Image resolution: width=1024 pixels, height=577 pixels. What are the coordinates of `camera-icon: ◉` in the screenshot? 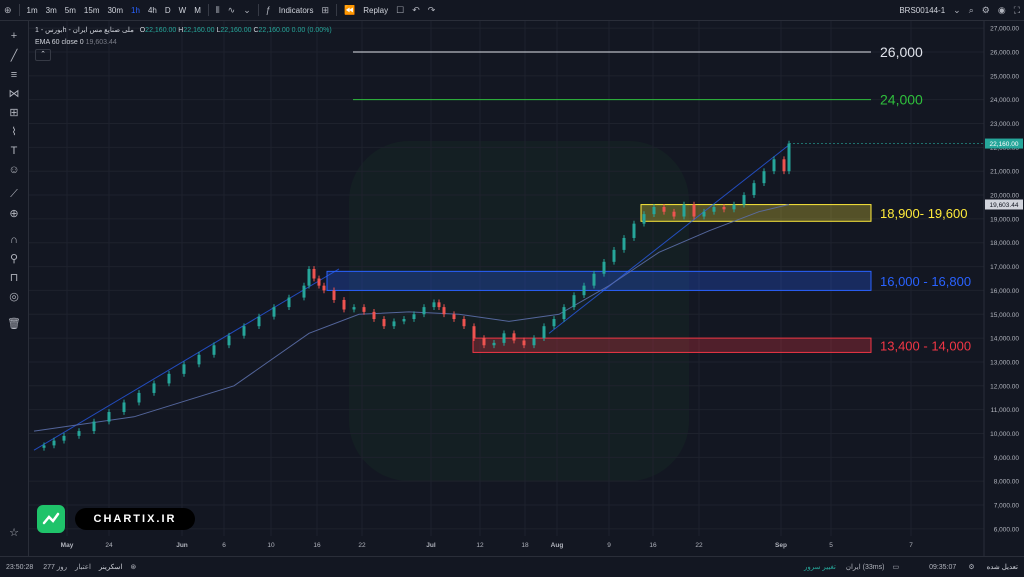 It's located at (1002, 10).